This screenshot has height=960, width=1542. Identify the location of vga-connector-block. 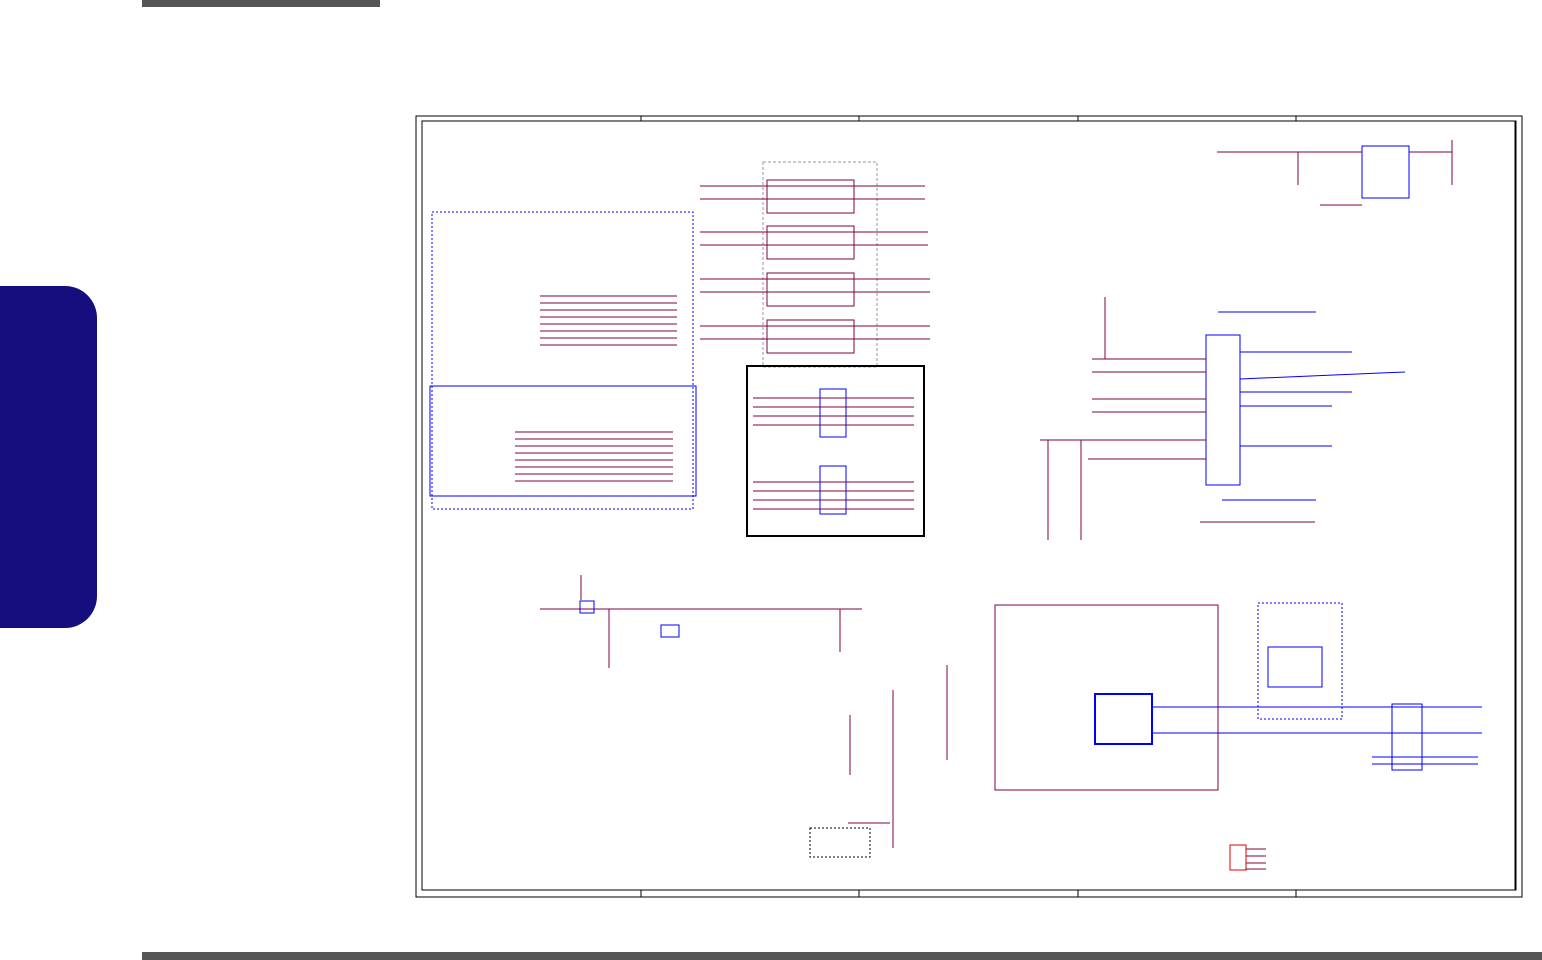
(1223, 418).